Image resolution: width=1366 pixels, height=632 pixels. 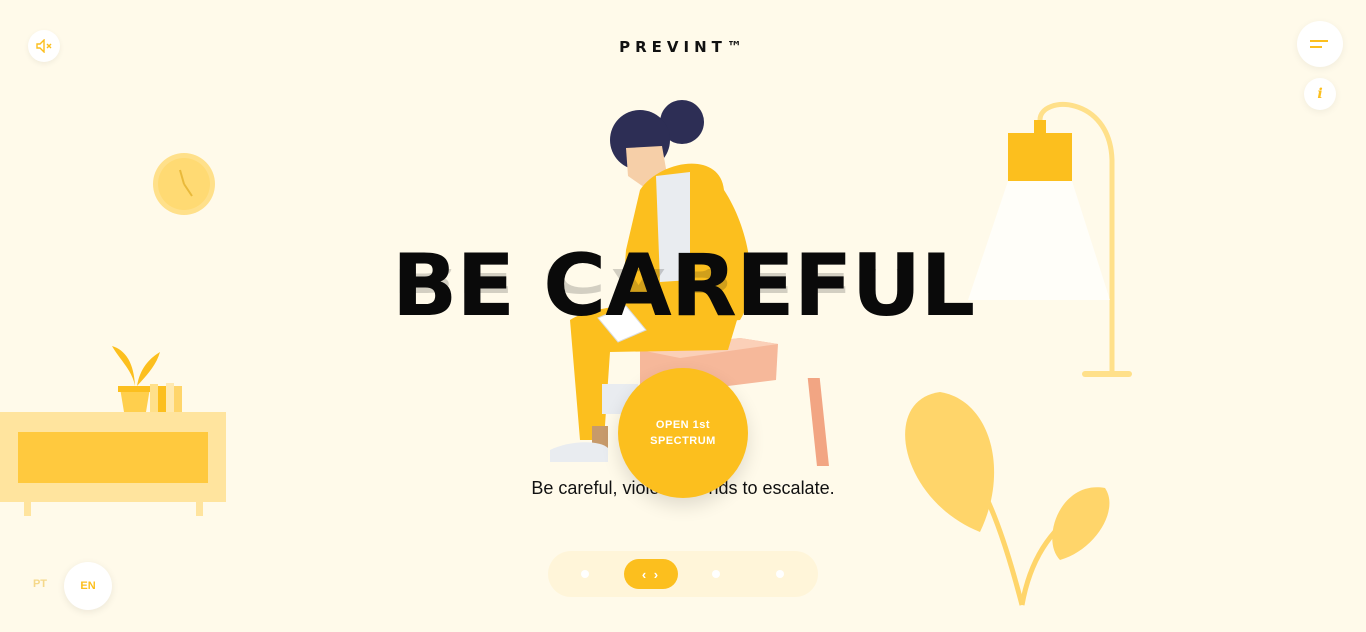 I want to click on open-spectrum-button: OPEN 1st SPECTRUM, so click(x=683, y=433).